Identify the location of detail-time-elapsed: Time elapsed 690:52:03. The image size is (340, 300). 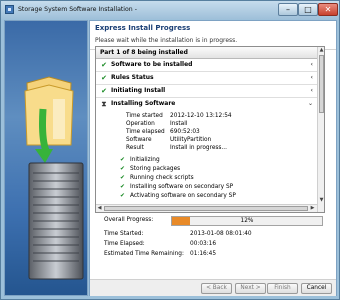
(163, 132).